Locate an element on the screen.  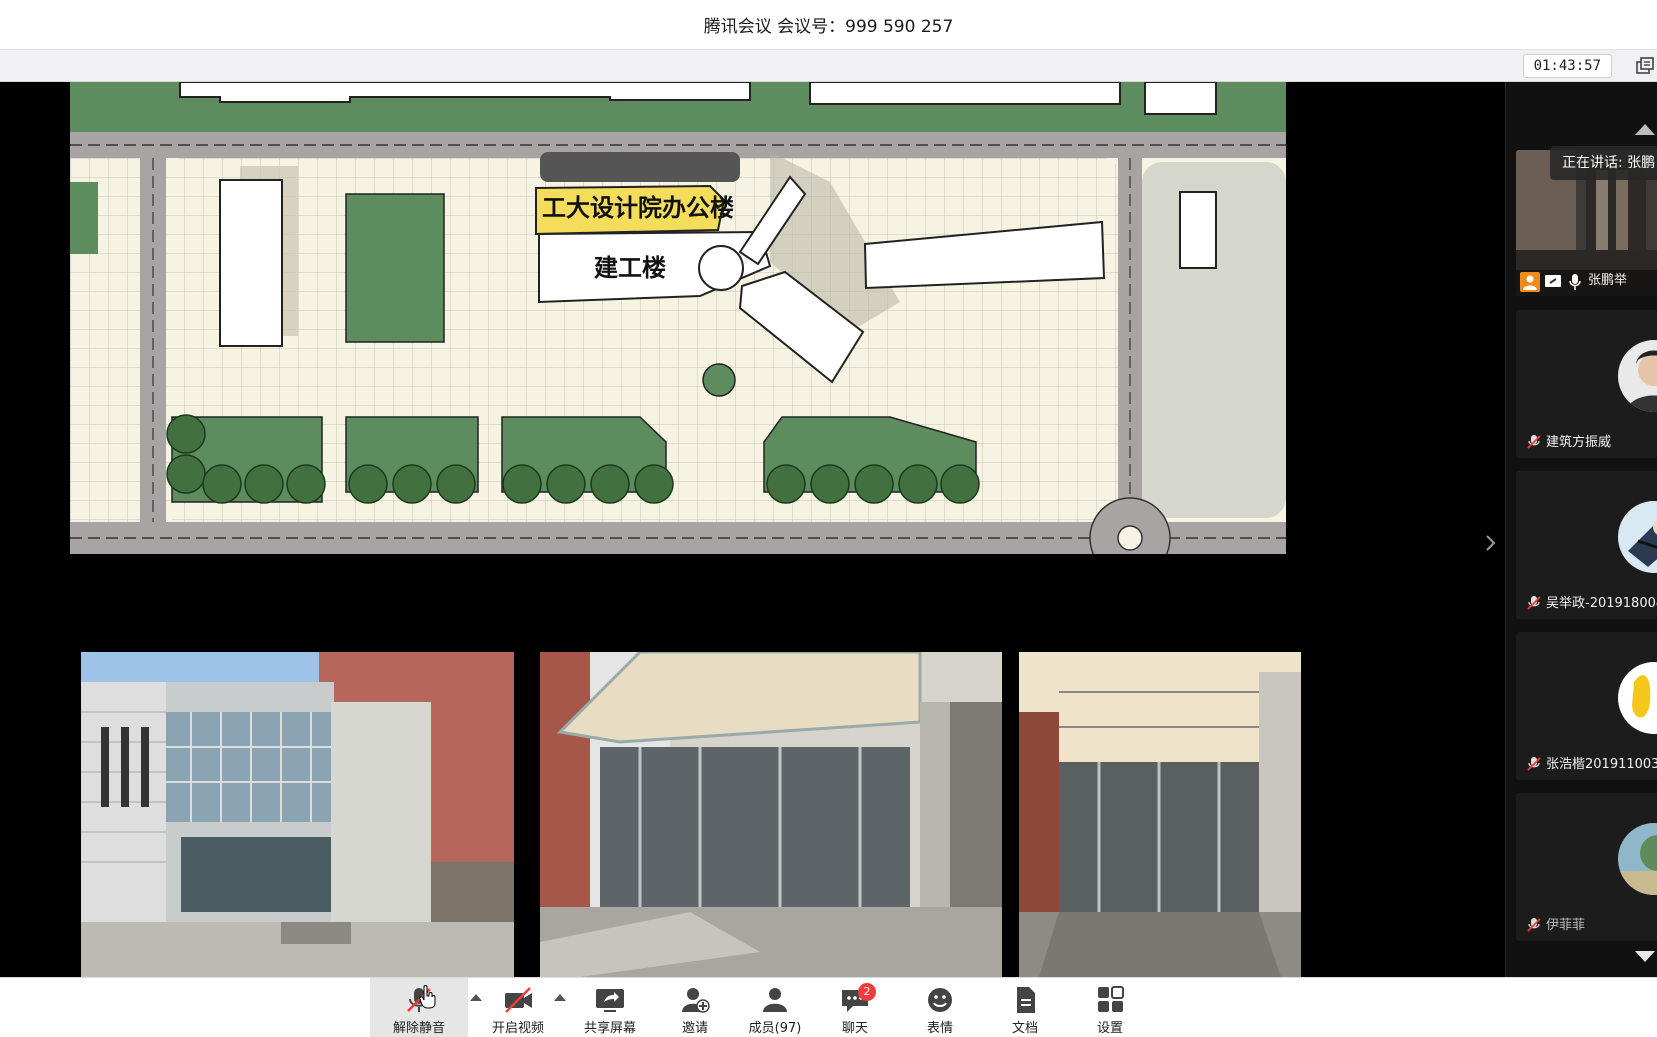
meeting-info-bar: 01:43:57 is located at coordinates (828, 66).